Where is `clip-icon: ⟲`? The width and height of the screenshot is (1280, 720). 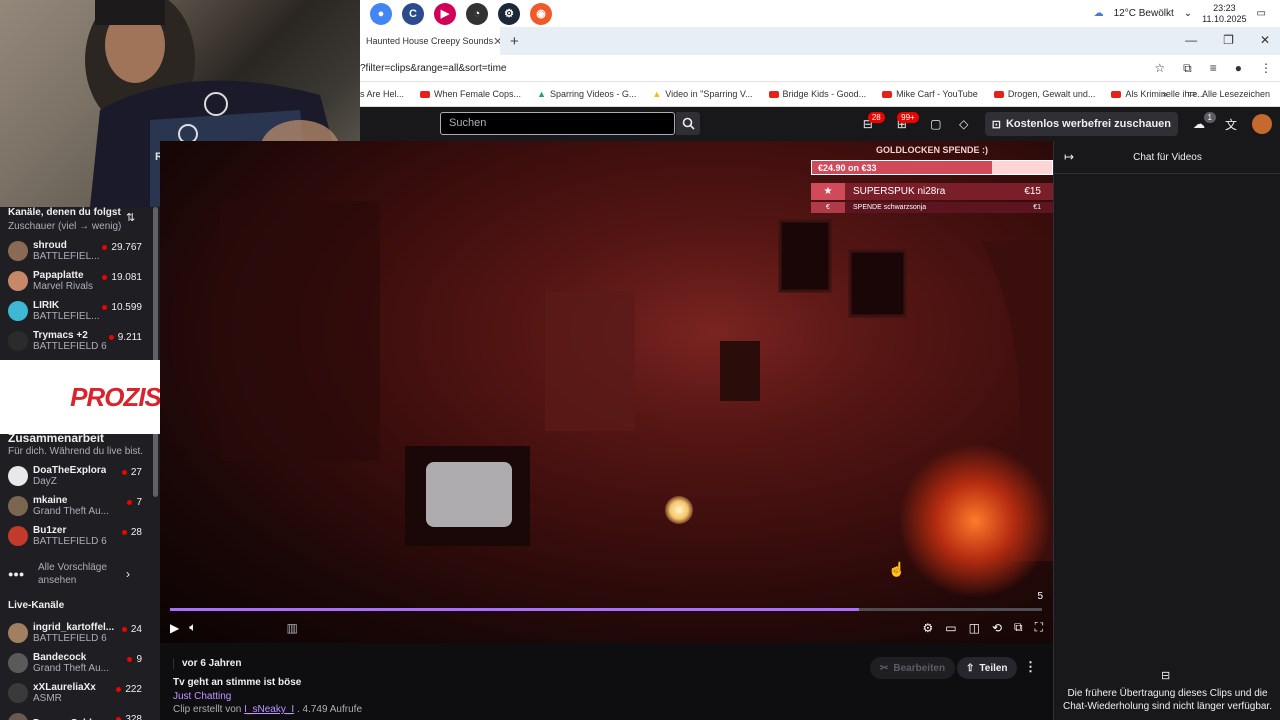 clip-icon: ⟲ is located at coordinates (997, 628).